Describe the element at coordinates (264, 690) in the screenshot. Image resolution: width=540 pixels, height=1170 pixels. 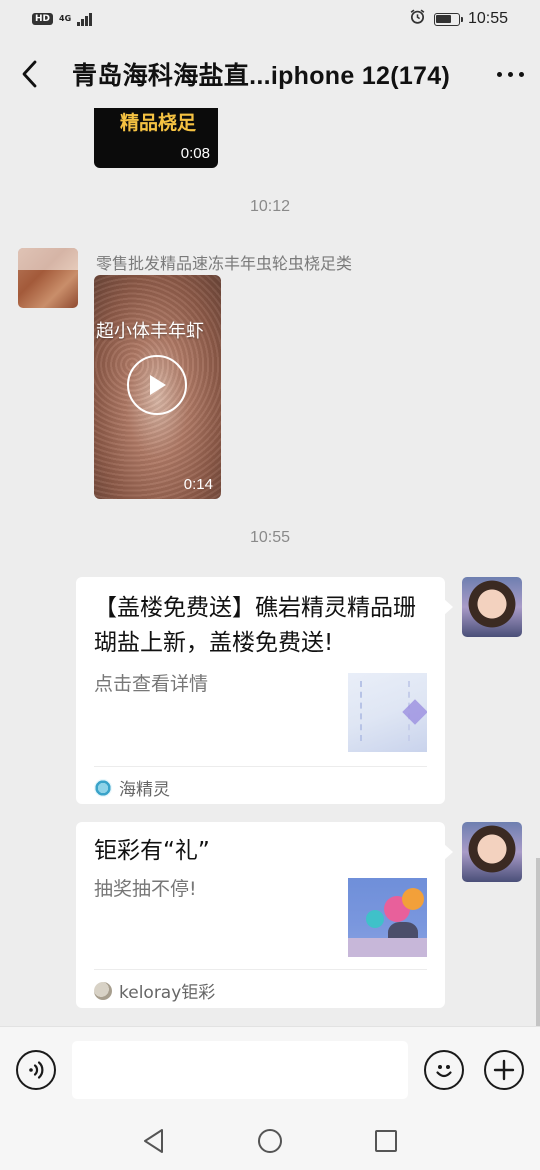
I see `link-card: 【盖楼免费送】礁岩精灵精品珊瑚盐上新，盖楼免费送! 点击查看详情 海精灵` at that location.